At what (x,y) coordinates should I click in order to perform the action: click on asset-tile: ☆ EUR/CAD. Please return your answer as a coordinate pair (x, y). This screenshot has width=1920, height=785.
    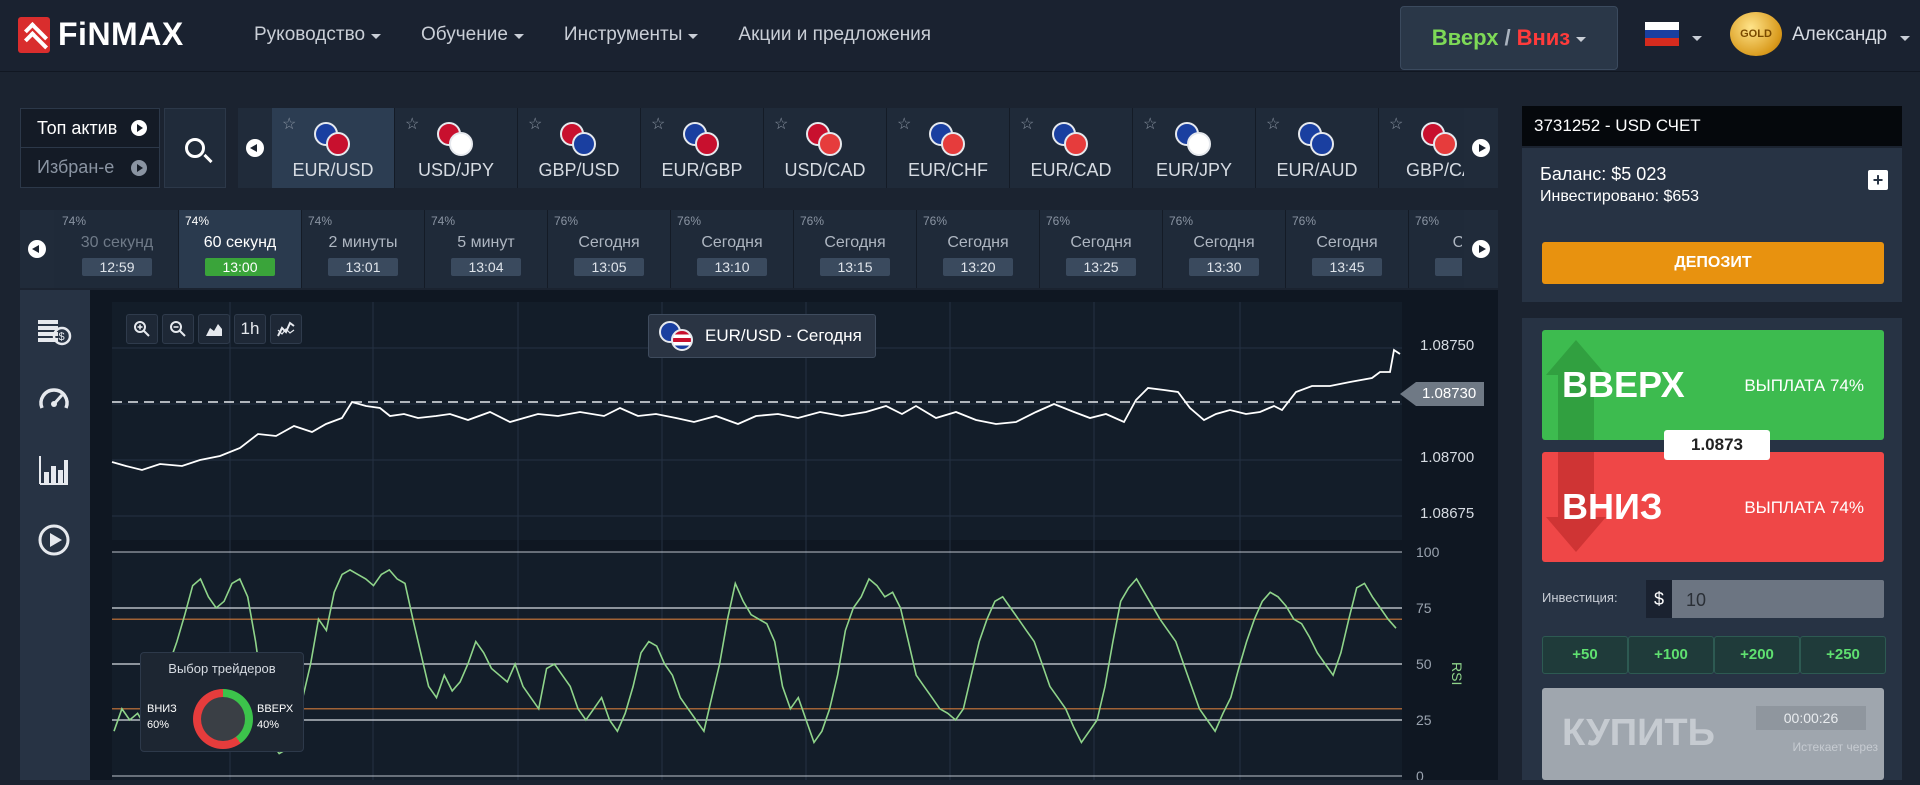
    Looking at the image, I should click on (1071, 148).